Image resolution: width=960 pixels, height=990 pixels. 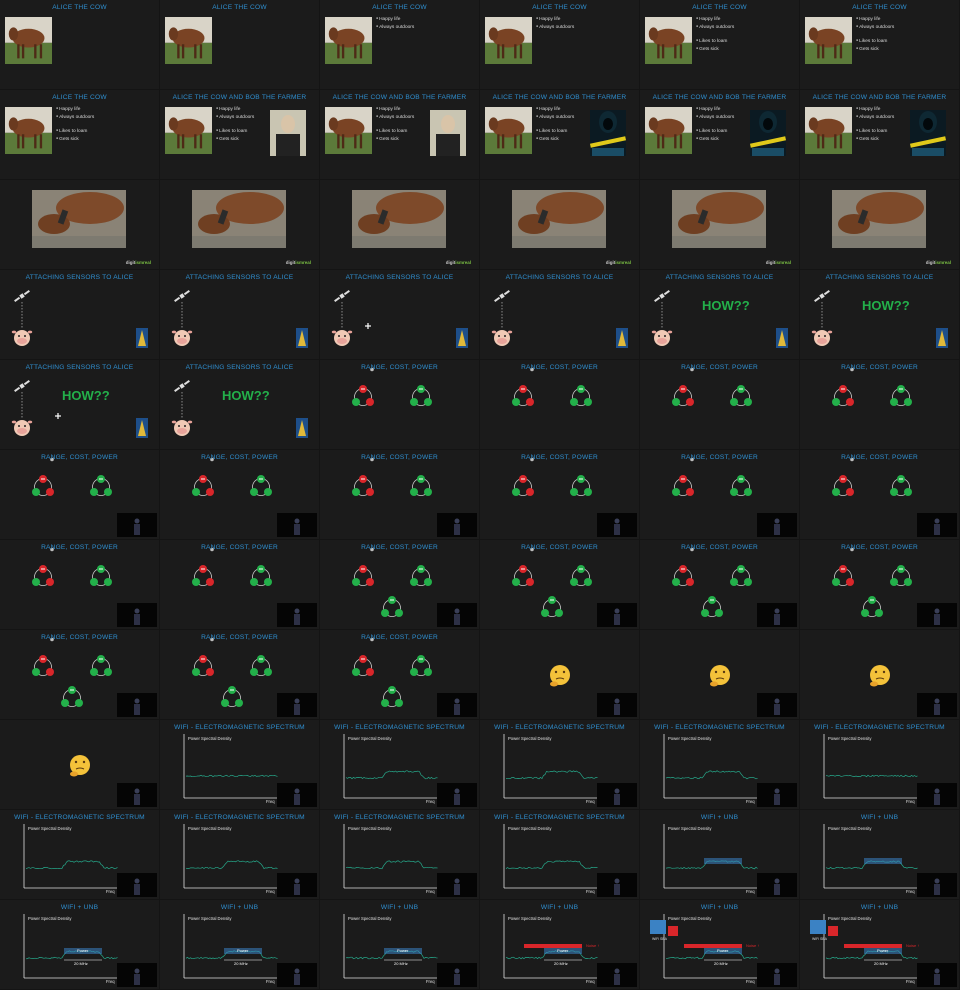 What do you see at coordinates (231, 776) in the screenshot?
I see `psd-trace` at bounding box center [231, 776].